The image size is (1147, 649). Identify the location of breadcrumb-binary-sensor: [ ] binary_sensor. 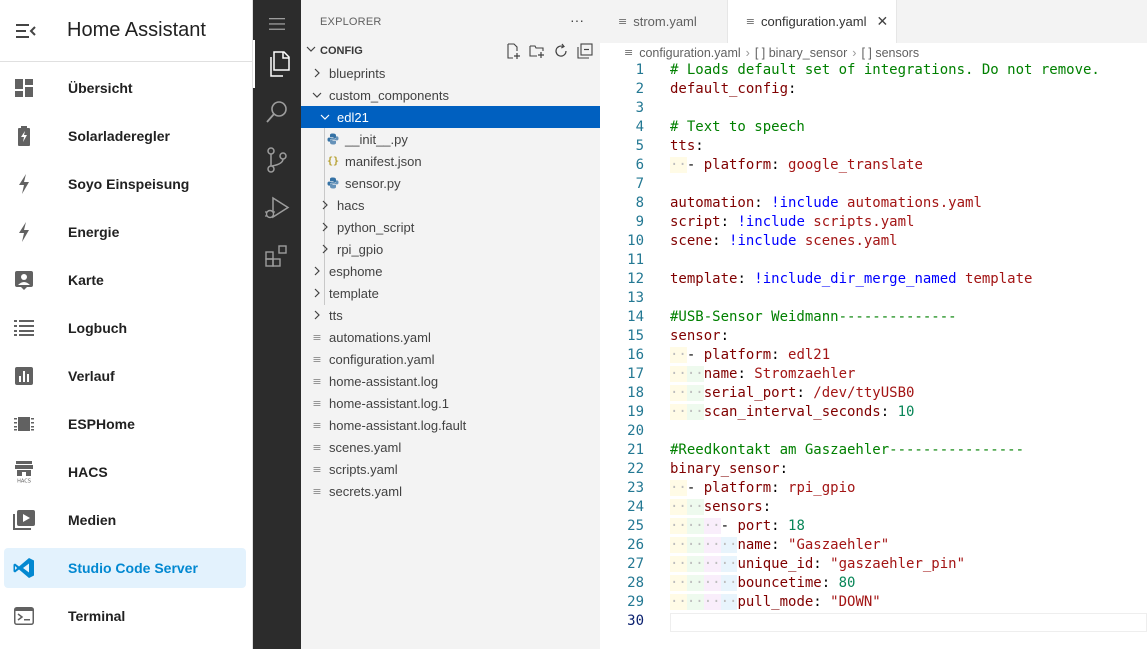
(801, 53).